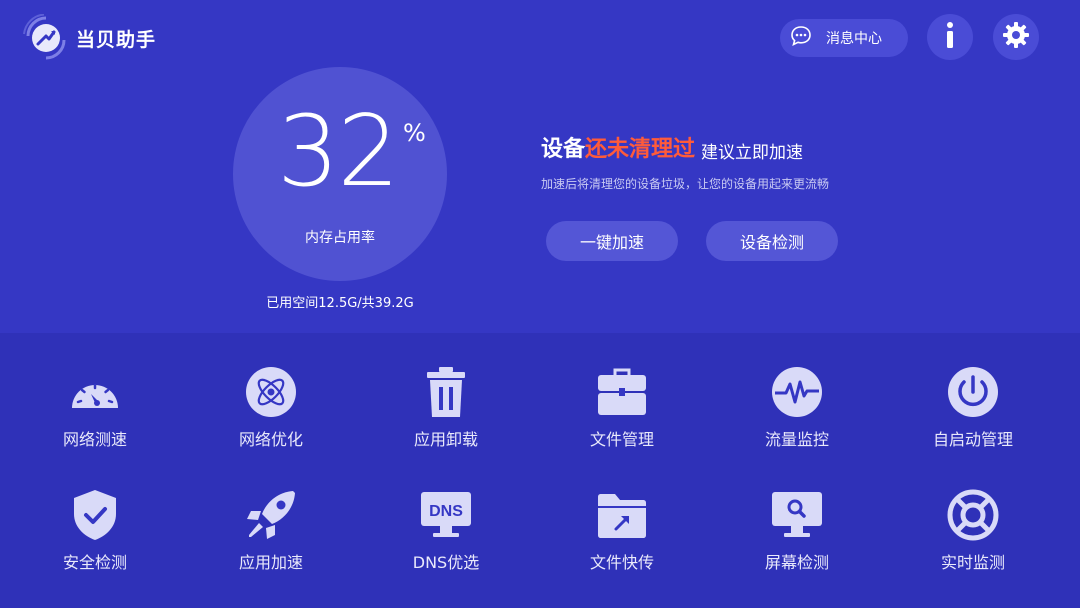  I want to click on device-detect-button: 设备检测, so click(772, 241).